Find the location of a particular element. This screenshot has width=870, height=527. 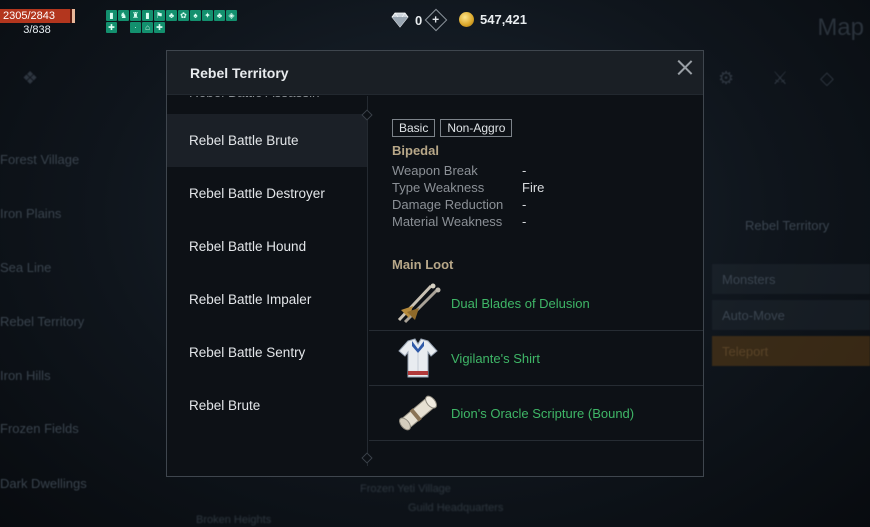

gem-count: 0 is located at coordinates (419, 20).